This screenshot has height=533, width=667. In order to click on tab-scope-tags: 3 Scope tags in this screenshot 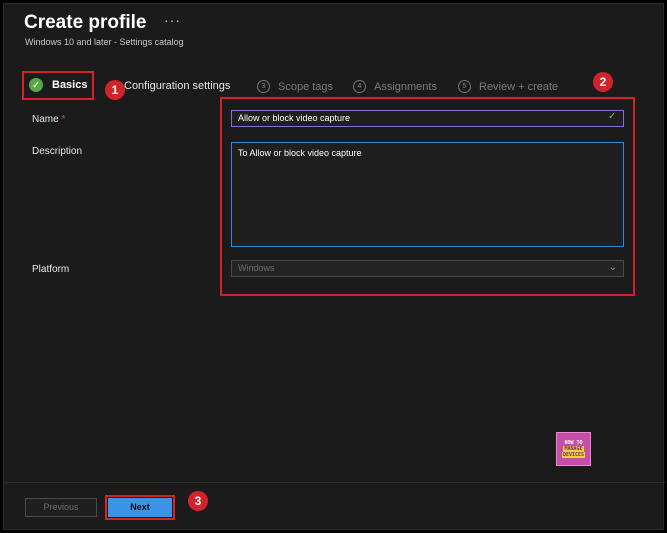, I will do `click(295, 86)`.